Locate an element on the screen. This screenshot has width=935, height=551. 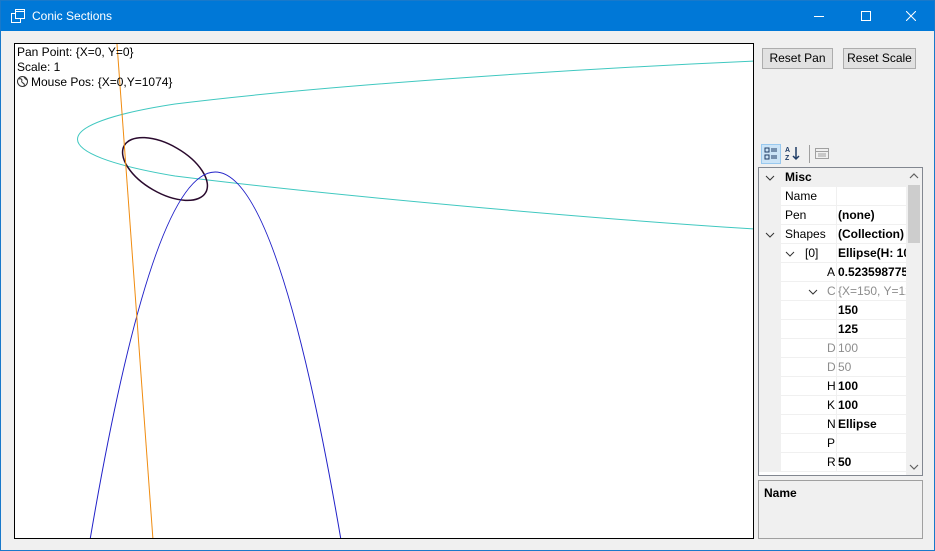
close-button is located at coordinates (911, 16).